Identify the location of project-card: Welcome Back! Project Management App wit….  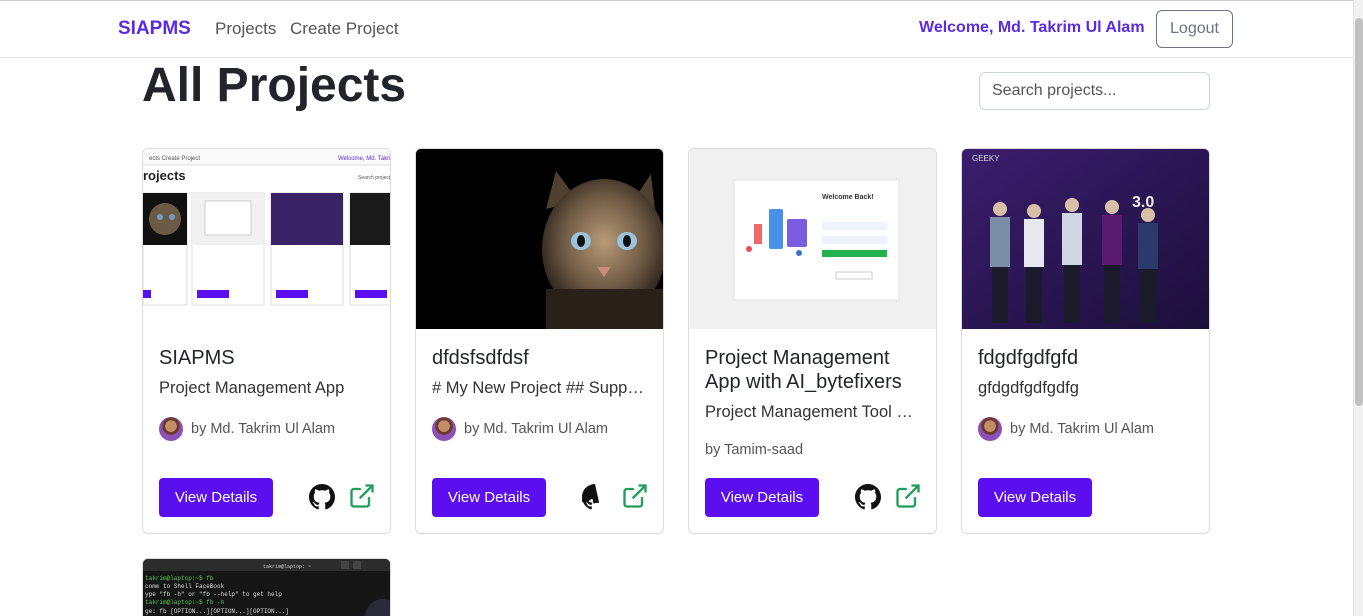
(812, 341).